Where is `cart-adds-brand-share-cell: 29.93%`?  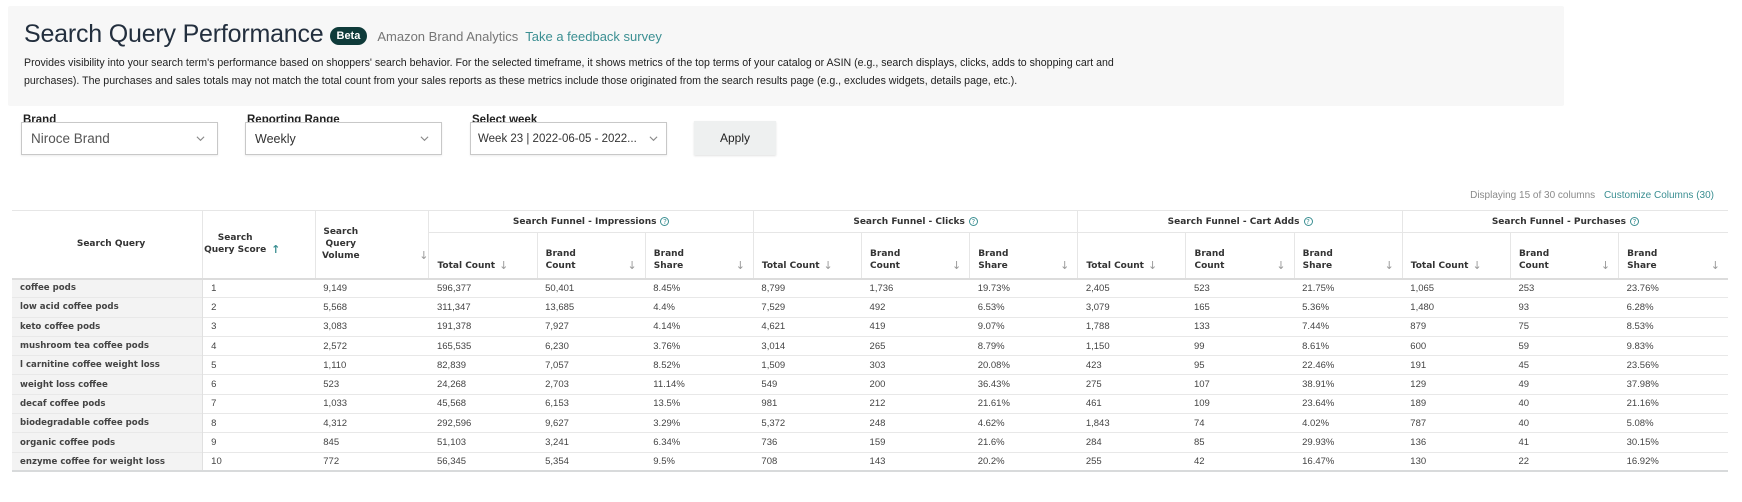
cart-adds-brand-share-cell: 29.93% is located at coordinates (1348, 442).